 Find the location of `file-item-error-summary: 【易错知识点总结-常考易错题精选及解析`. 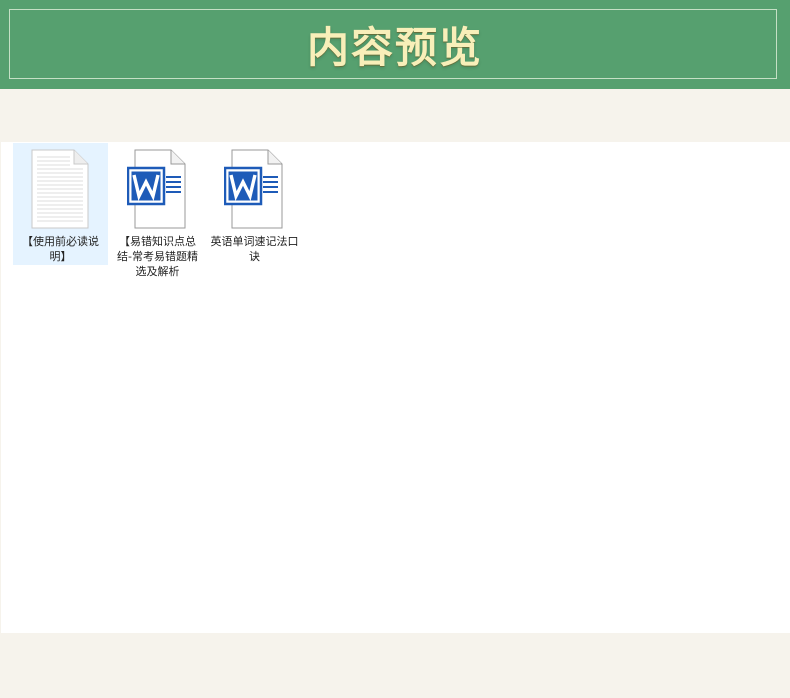

file-item-error-summary: 【易错知识点总结-常考易错题精选及解析 is located at coordinates (157, 210).